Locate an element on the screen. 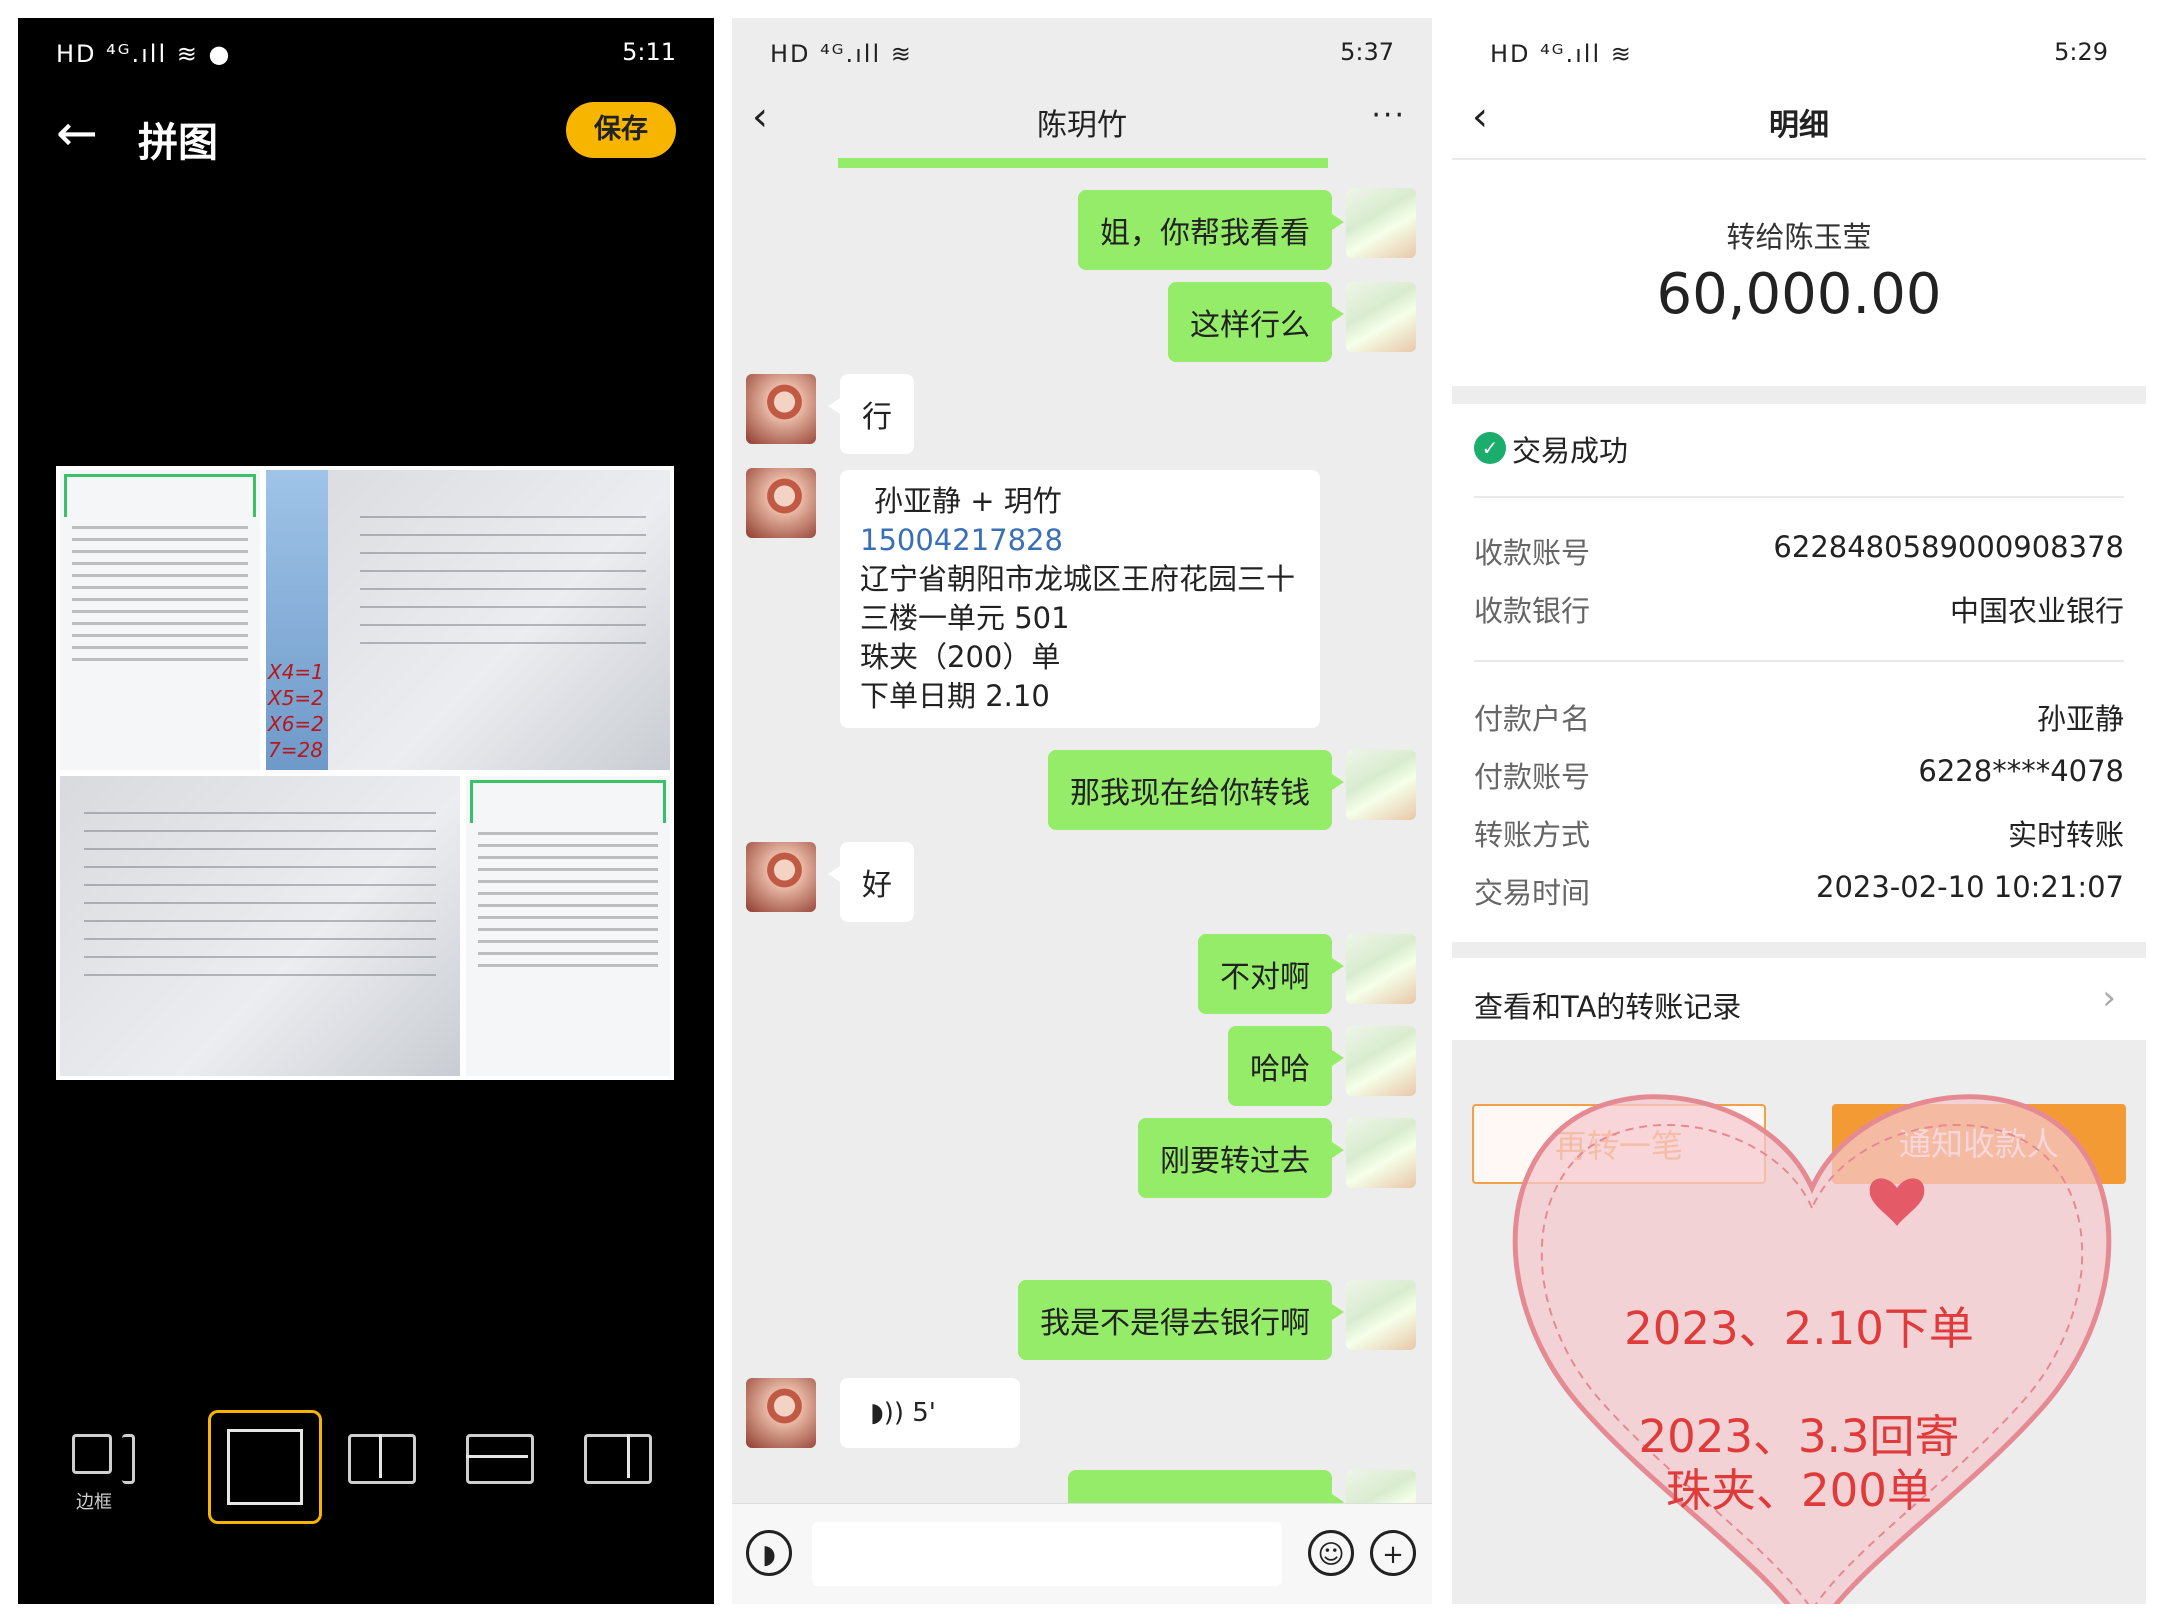 This screenshot has height=1620, width=2160. field-value: 6228****4078 is located at coordinates (2021, 771).